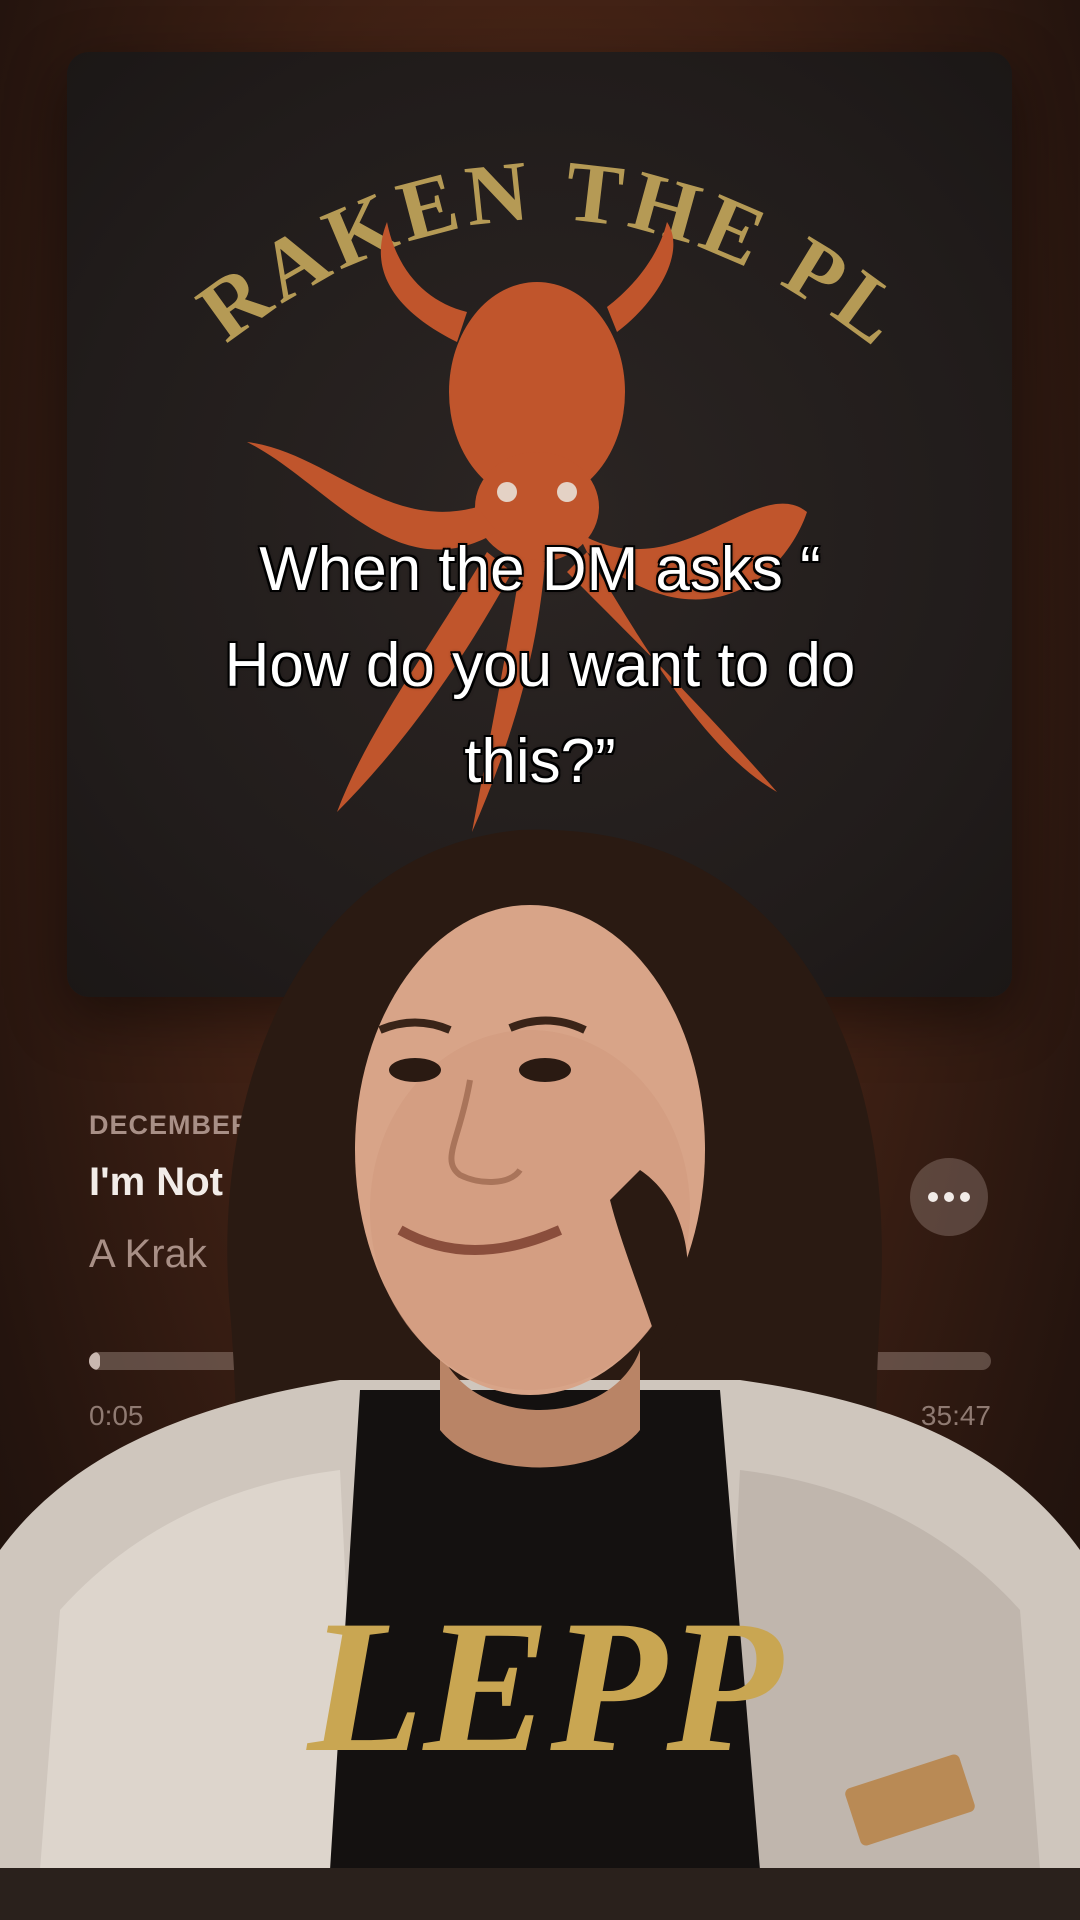  What do you see at coordinates (540, 570) in the screenshot?
I see `caption-line: When the DM asks “` at bounding box center [540, 570].